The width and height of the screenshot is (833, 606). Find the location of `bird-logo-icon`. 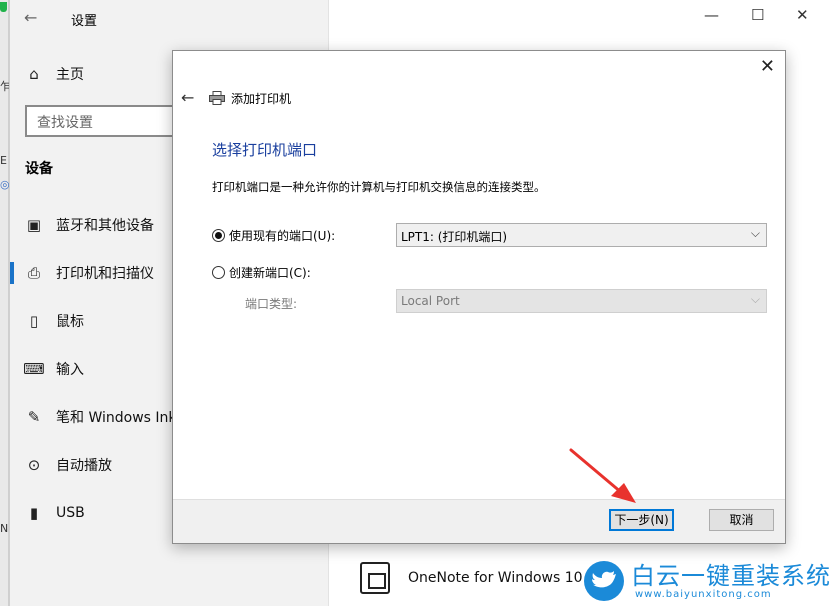

bird-logo-icon is located at coordinates (604, 581).